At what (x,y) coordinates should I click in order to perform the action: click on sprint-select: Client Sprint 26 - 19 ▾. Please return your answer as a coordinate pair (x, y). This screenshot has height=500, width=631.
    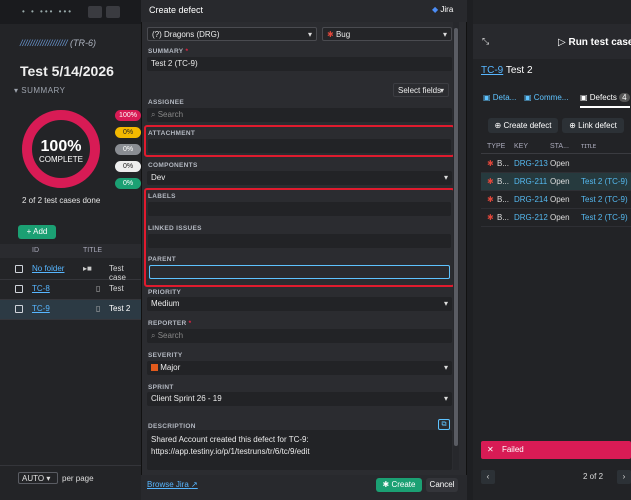
    Looking at the image, I should click on (299, 399).